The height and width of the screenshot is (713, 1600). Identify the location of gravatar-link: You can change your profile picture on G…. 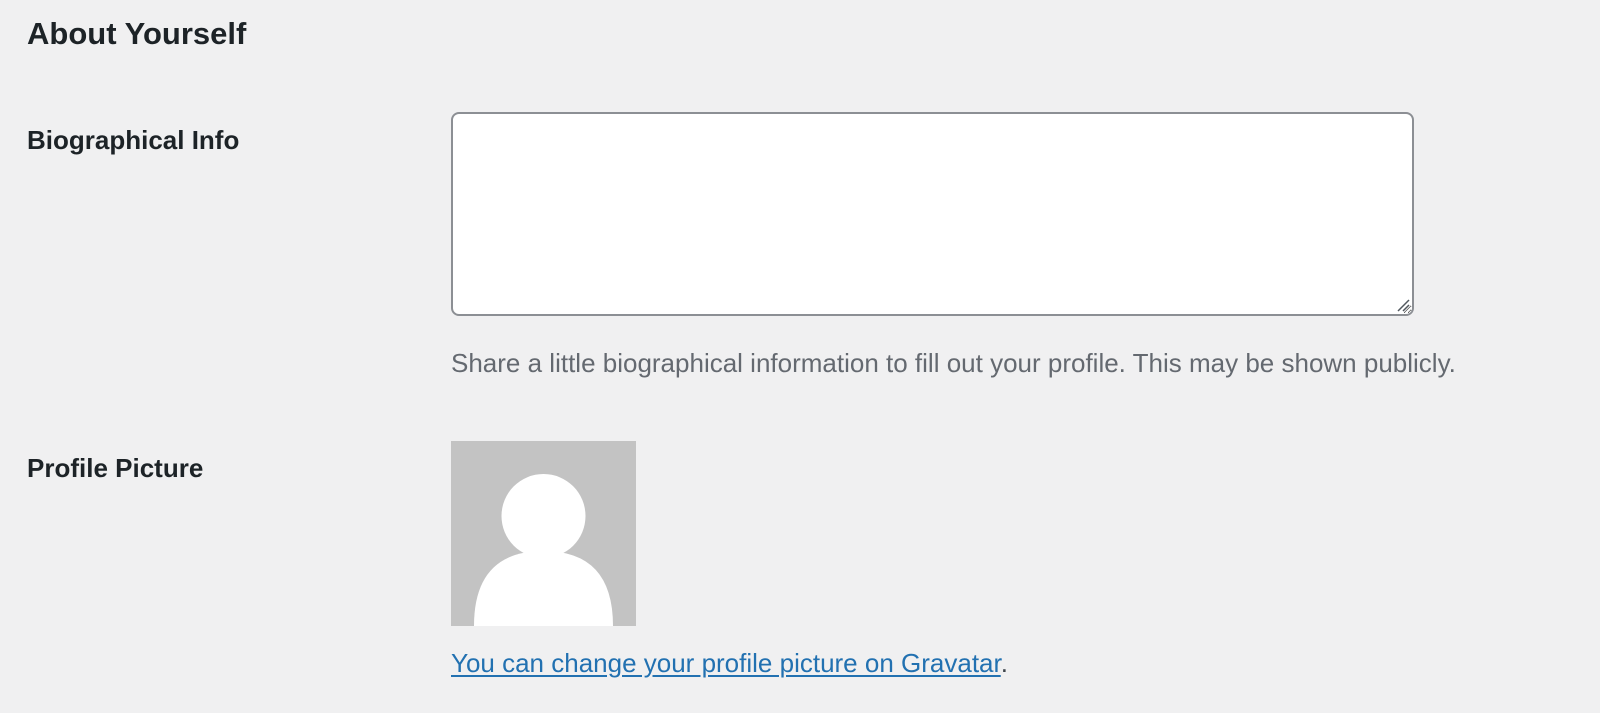
(726, 663).